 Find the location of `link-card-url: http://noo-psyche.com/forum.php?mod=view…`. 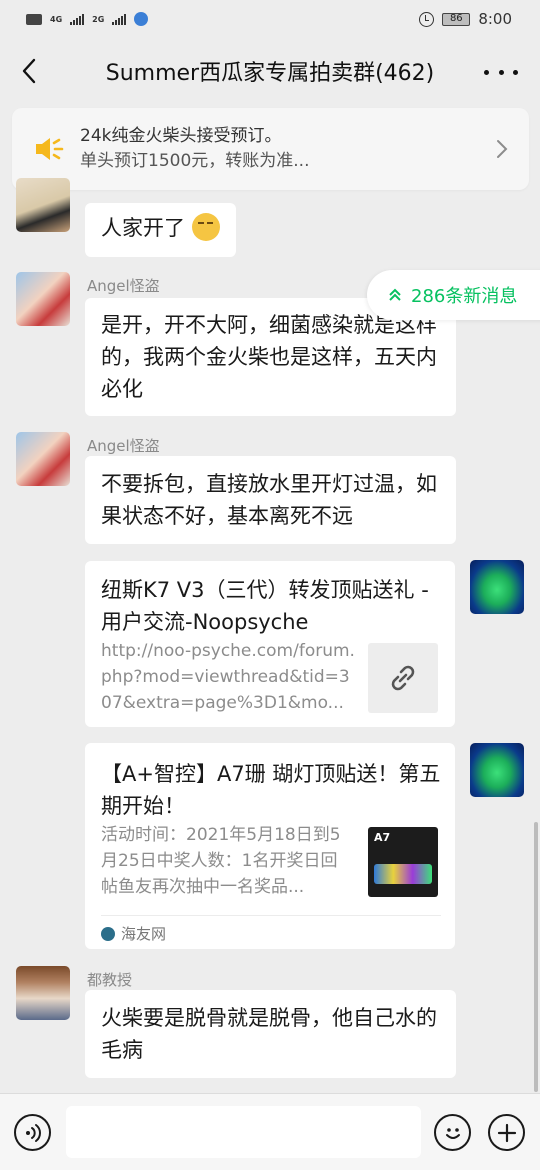

link-card-url: http://noo-psyche.com/forum.php?mod=view… is located at coordinates (228, 677).